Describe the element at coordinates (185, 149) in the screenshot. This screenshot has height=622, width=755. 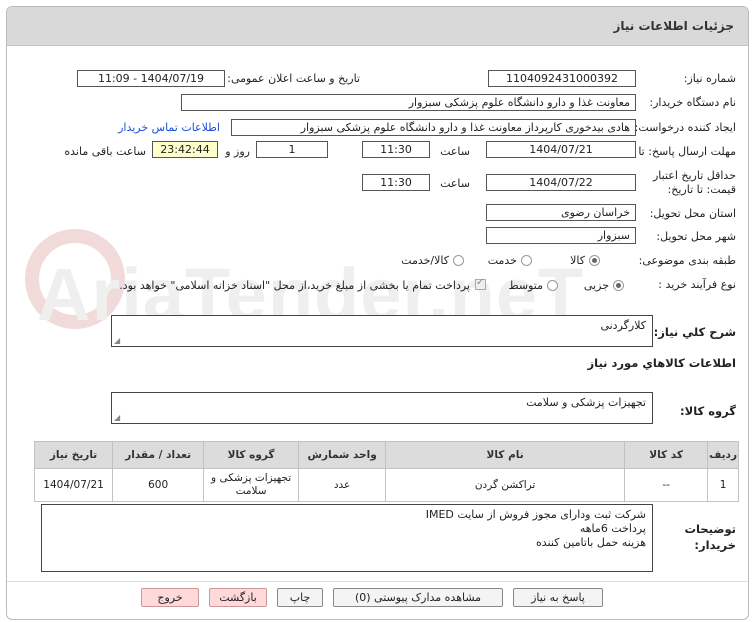
I see `remaining-time-field: 23:42:44` at that location.